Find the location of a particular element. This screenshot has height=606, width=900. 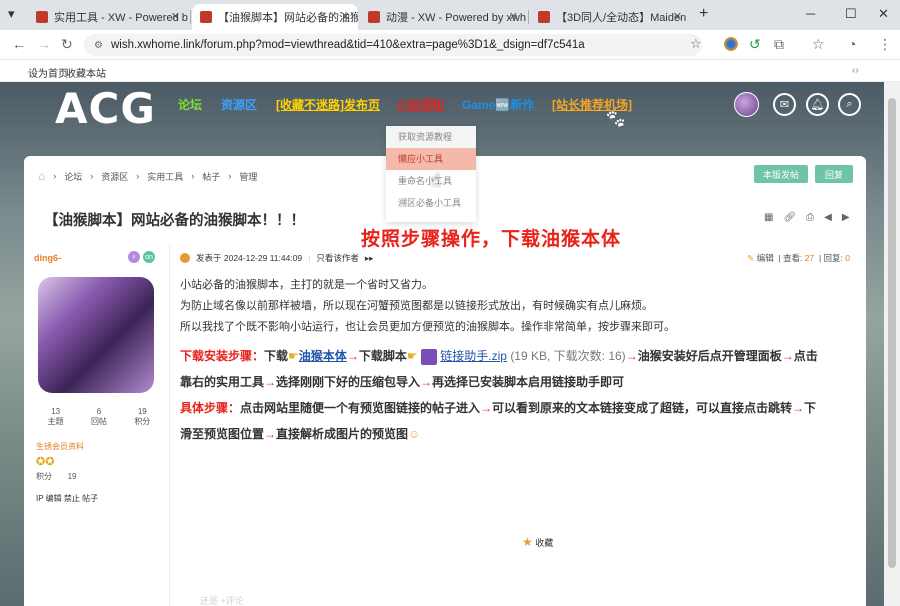

home-icon: ⌂ is located at coordinates (41, 176).